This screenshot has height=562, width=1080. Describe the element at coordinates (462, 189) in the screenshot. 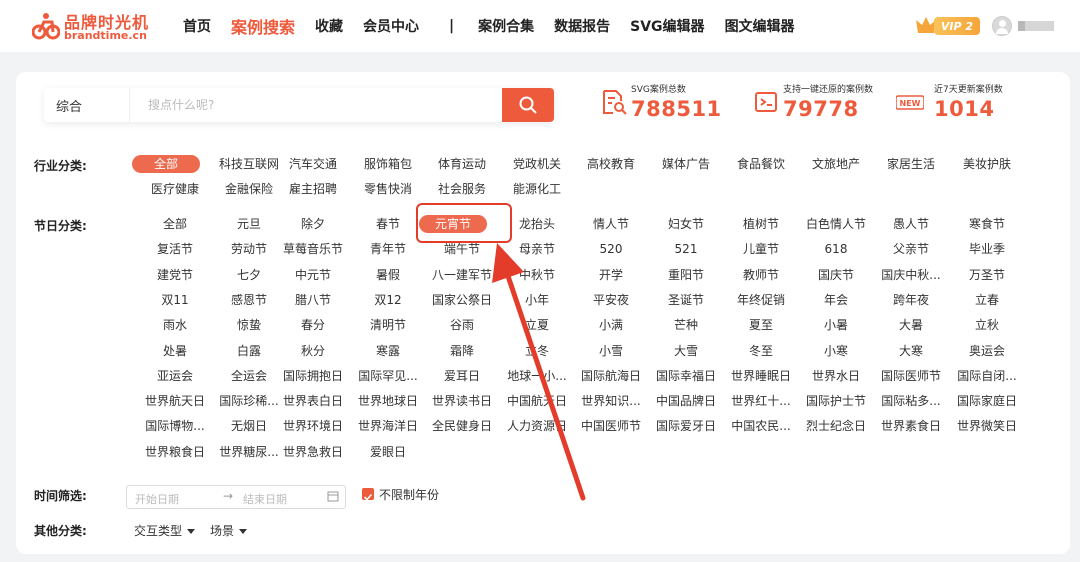

I see `industry-tag: 社会服务` at that location.